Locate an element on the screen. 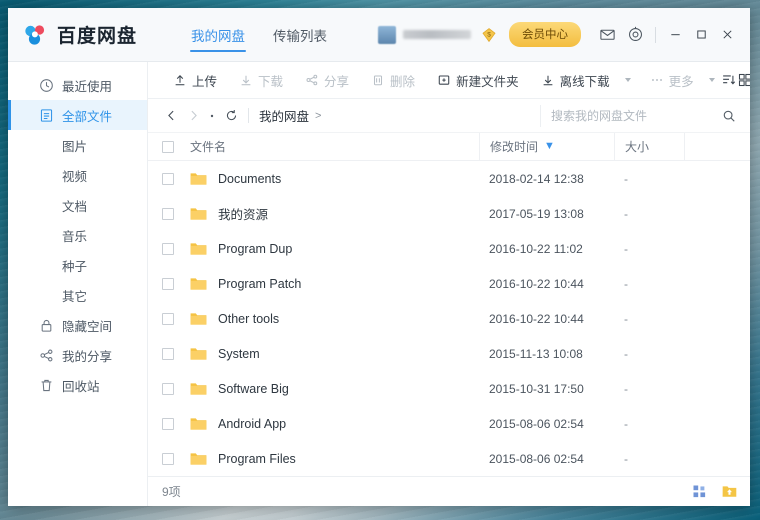 Image resolution: width=760 pixels, height=520 pixels. sidebar-item-videos: 视频 is located at coordinates (77, 175).